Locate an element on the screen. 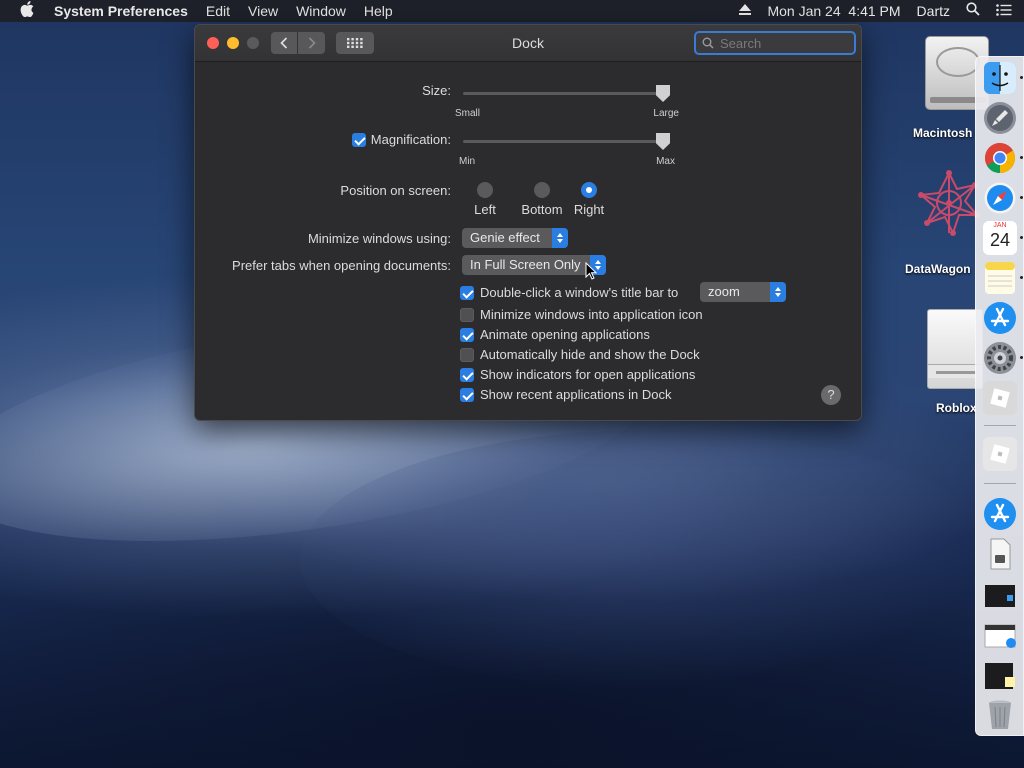 The width and height of the screenshot is (1024, 768). menu-help: Help is located at coordinates (378, 11).